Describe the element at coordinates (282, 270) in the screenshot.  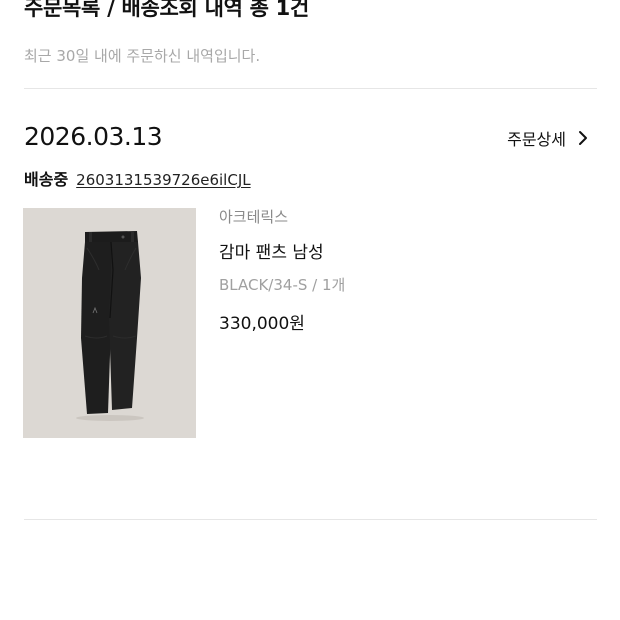
I see `product-info: 아크테릭스 감마 팬츠 남성 BLACK/34-S / 1개 330,000원` at that location.